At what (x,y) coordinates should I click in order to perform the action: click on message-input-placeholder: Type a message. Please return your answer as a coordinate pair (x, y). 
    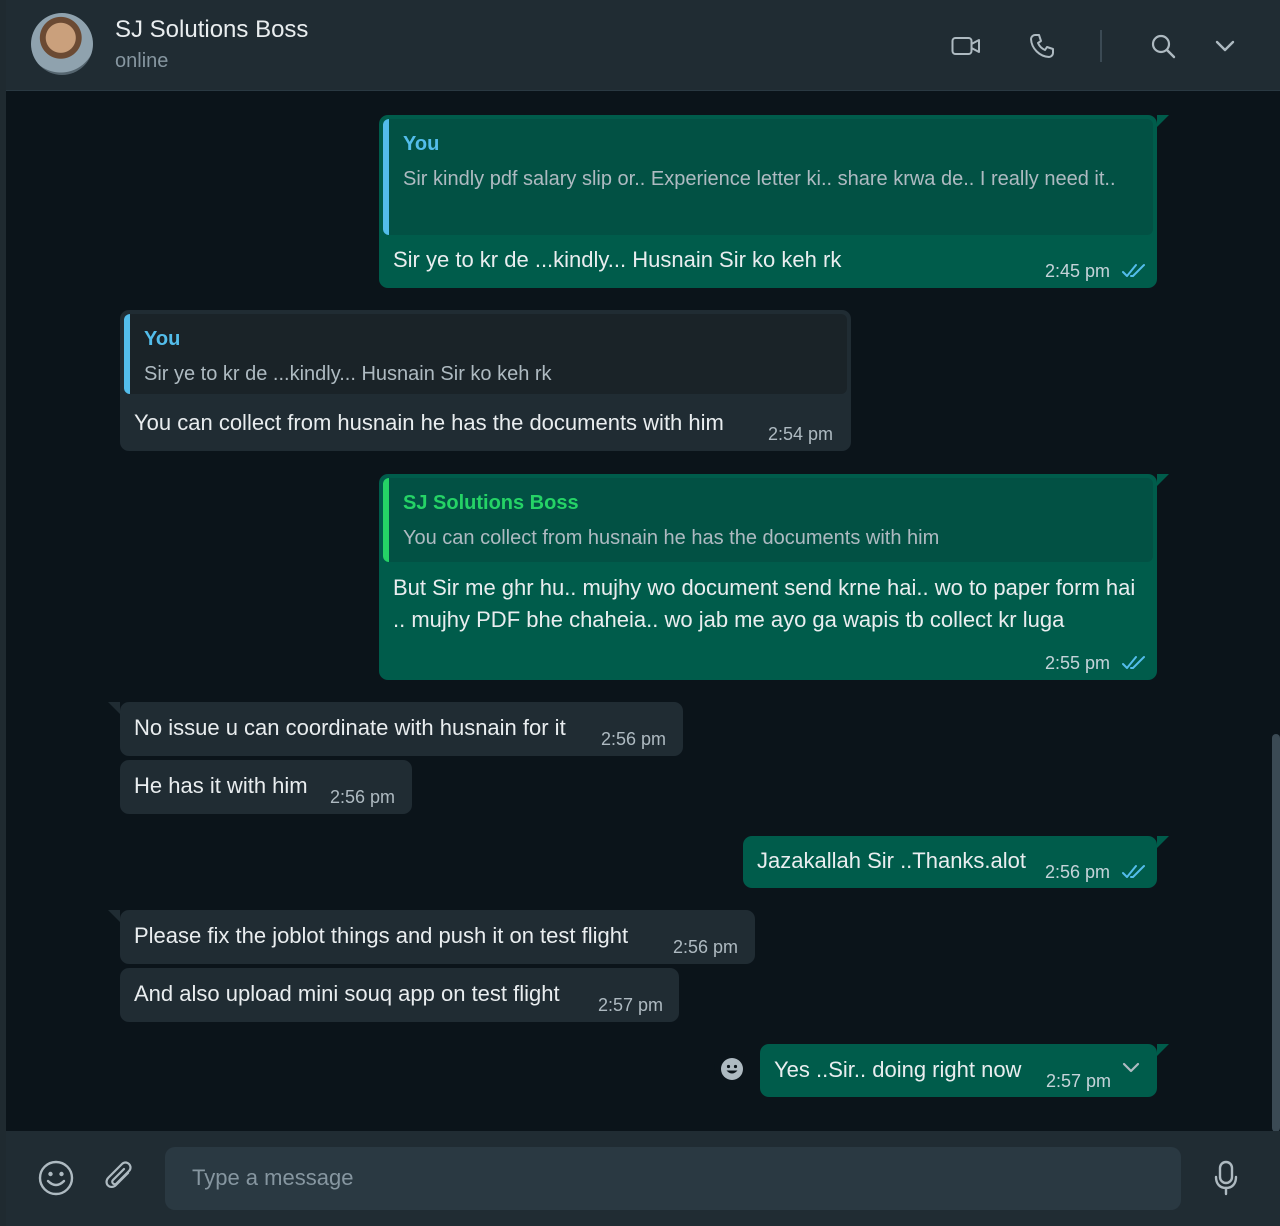
    Looking at the image, I should click on (273, 1177).